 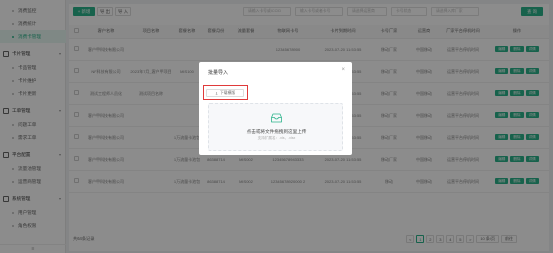 What do you see at coordinates (276, 138) in the screenshot?
I see `dropzone-hint: 支持扩展名：.xls，.xlsx` at bounding box center [276, 138].